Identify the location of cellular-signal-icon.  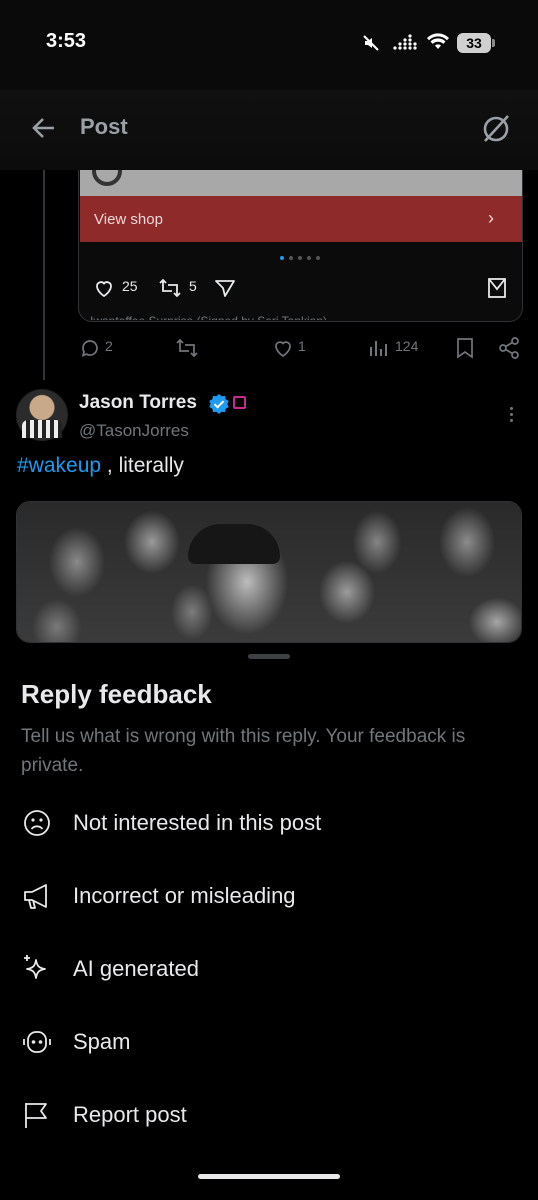
(405, 44).